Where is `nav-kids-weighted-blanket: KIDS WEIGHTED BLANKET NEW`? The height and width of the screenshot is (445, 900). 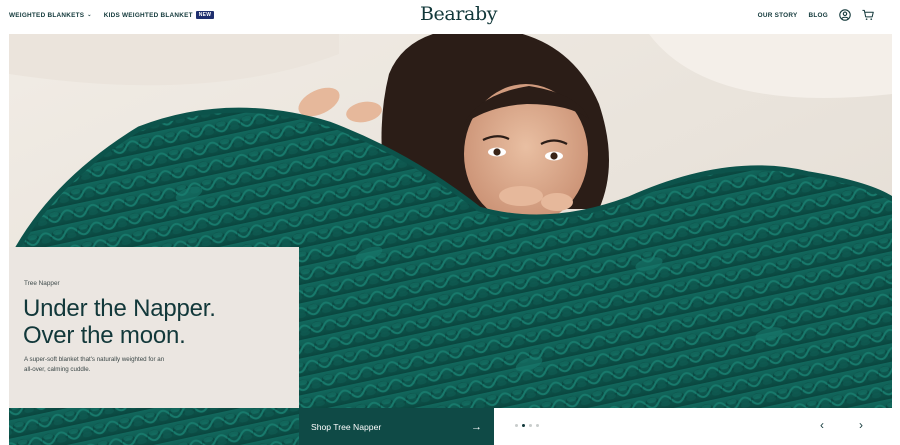
nav-kids-weighted-blanket: KIDS WEIGHTED BLANKET NEW is located at coordinates (159, 15).